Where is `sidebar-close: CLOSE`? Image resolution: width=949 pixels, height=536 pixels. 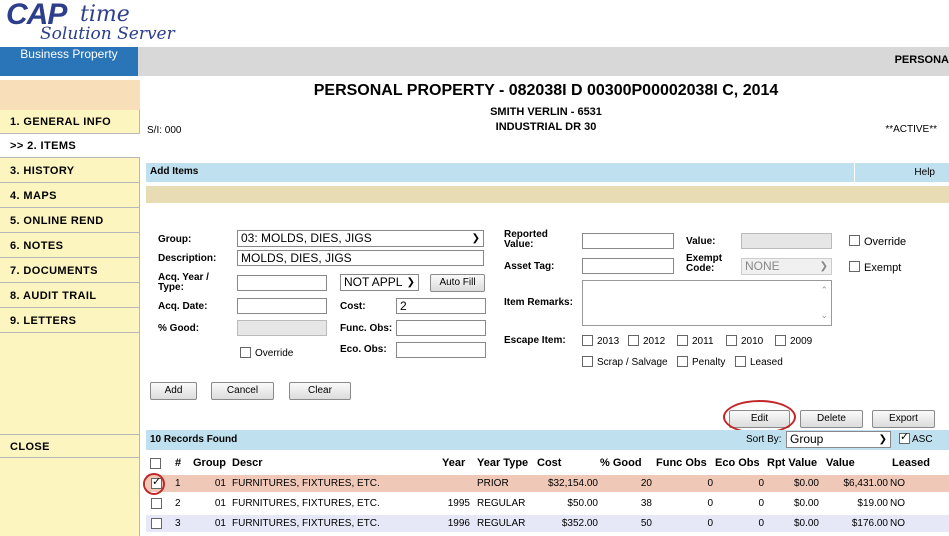
sidebar-close: CLOSE is located at coordinates (70, 446).